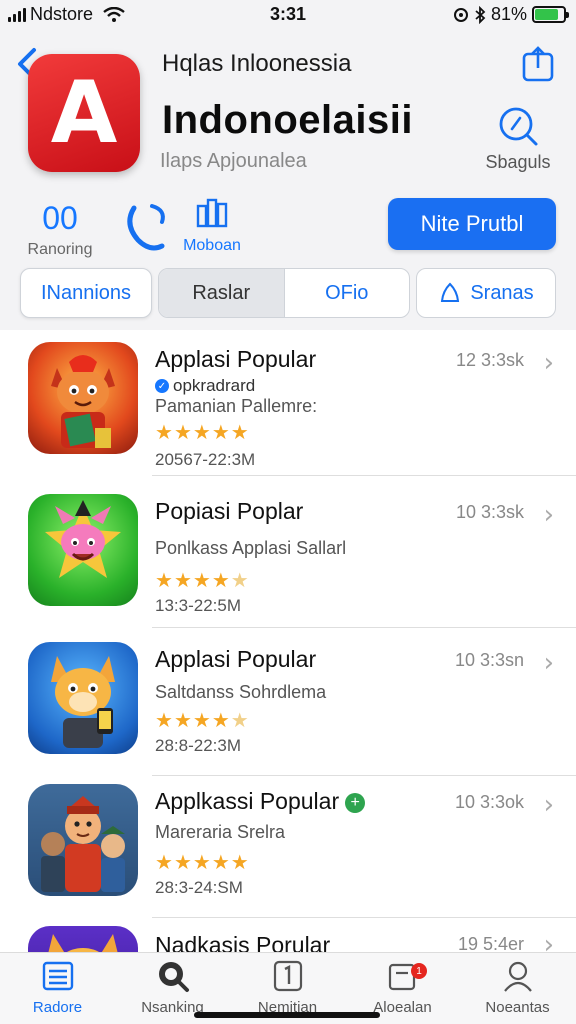 This screenshot has height=1024, width=576. I want to click on app-icon-letter: A, so click(84, 113).